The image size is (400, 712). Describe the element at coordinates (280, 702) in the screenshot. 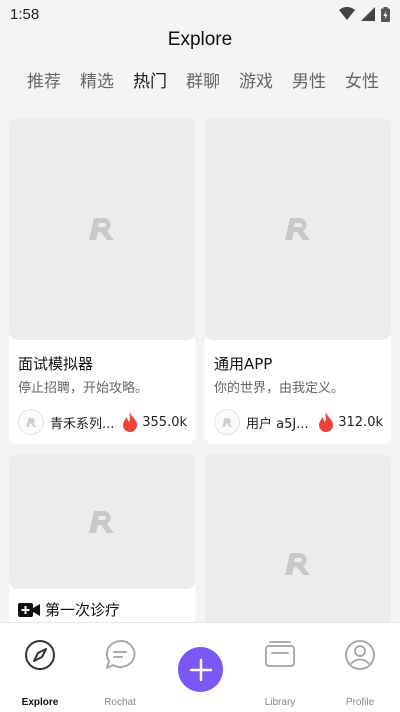

I see `nav-library-label: Library` at that location.